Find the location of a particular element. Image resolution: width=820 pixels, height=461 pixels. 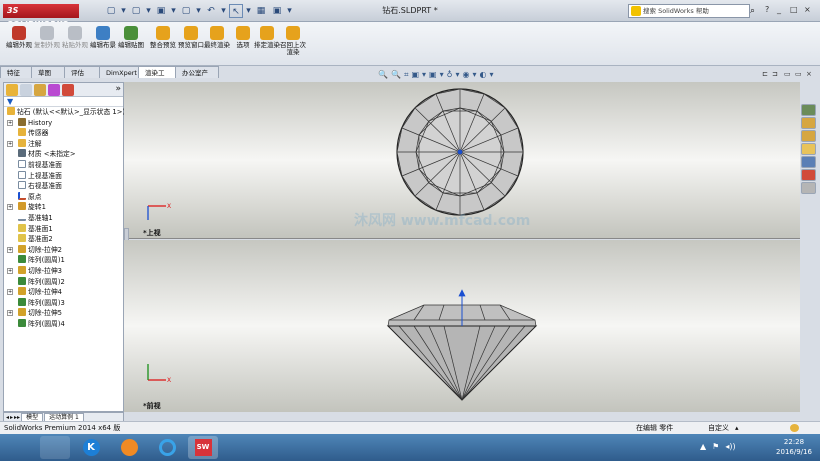

view-orientation-dropdown-icon: ▾ is located at coordinates (424, 76).